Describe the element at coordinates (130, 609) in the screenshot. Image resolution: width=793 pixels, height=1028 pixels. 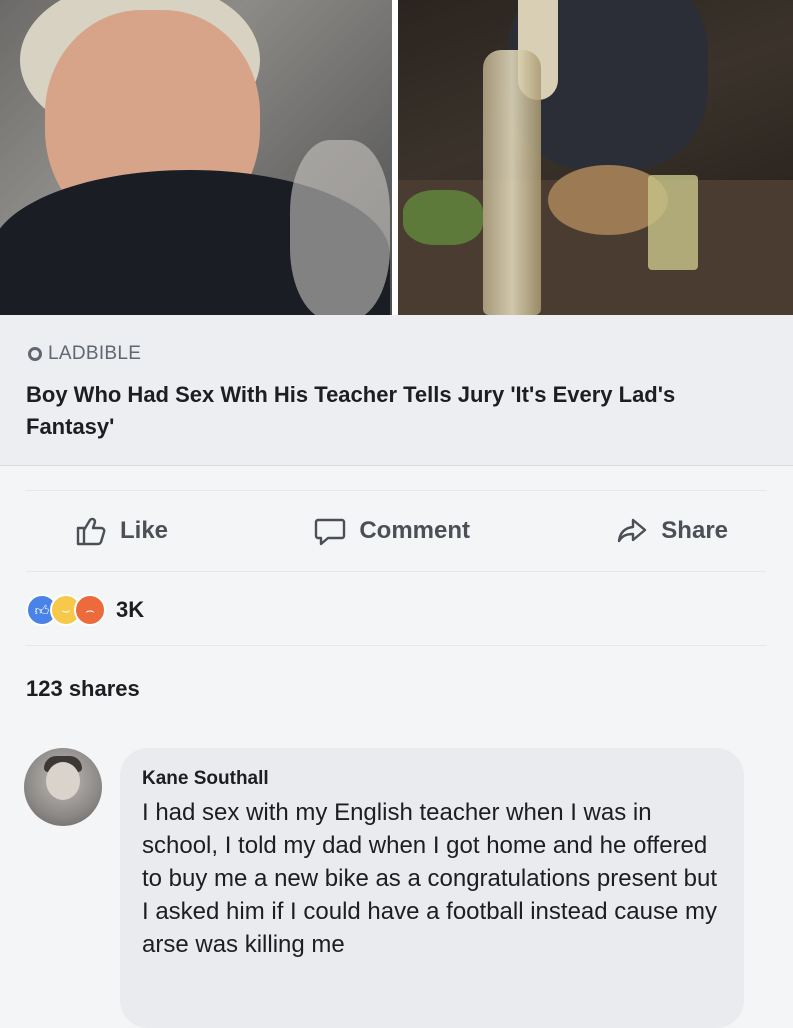
I see `reaction-count: 3K` at that location.